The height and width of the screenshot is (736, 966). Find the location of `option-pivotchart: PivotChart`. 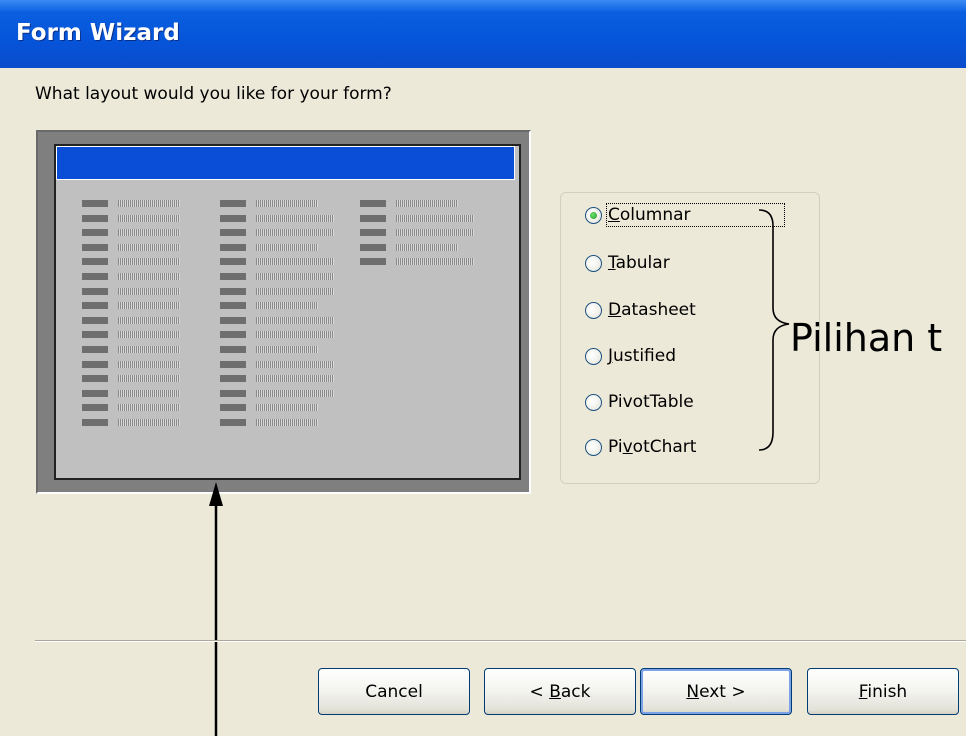

option-pivotchart: PivotChart is located at coordinates (640, 447).